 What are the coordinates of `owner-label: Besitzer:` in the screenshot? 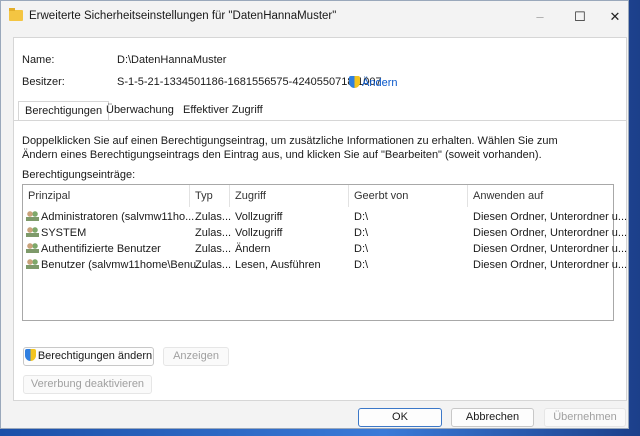 It's located at (43, 82).